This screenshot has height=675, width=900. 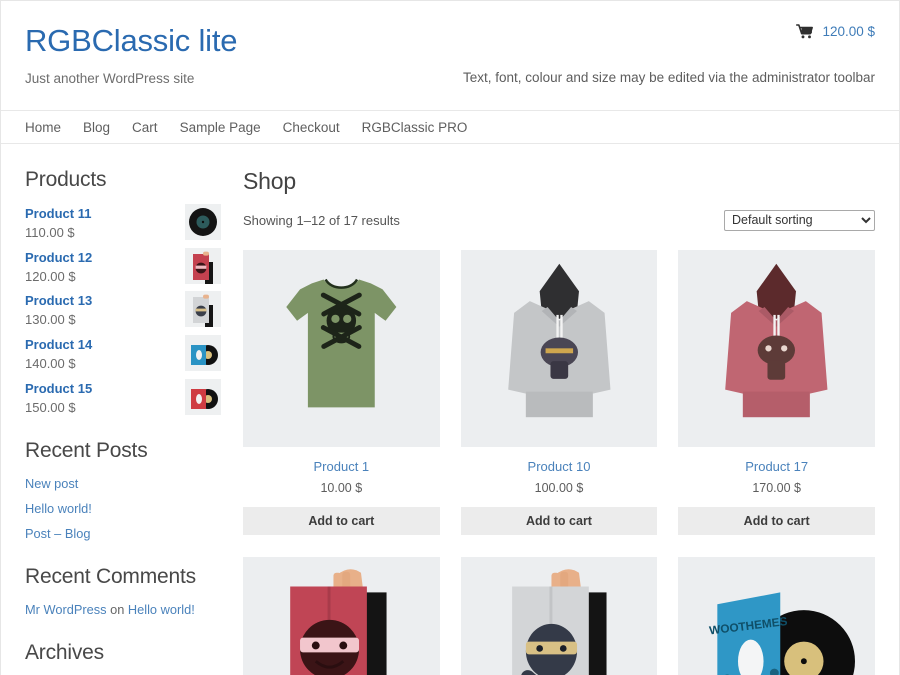 What do you see at coordinates (220, 127) in the screenshot?
I see `nav-item-sample-page: Sample Page` at bounding box center [220, 127].